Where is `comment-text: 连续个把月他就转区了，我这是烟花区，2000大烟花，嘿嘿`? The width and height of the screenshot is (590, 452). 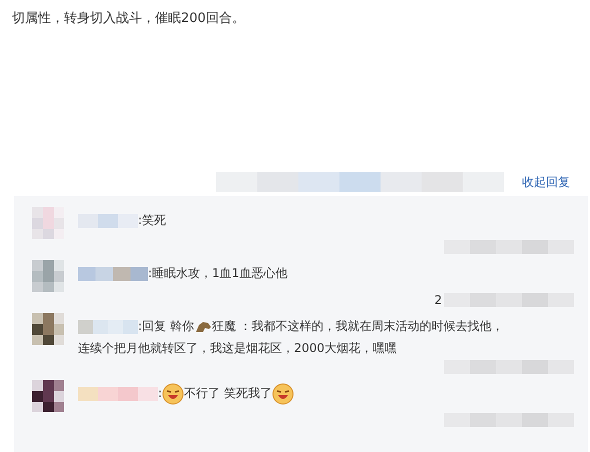 comment-text: 连续个把月他就转区了，我这是烟花区，2000大烟花，嘿嘿 is located at coordinates (237, 348).